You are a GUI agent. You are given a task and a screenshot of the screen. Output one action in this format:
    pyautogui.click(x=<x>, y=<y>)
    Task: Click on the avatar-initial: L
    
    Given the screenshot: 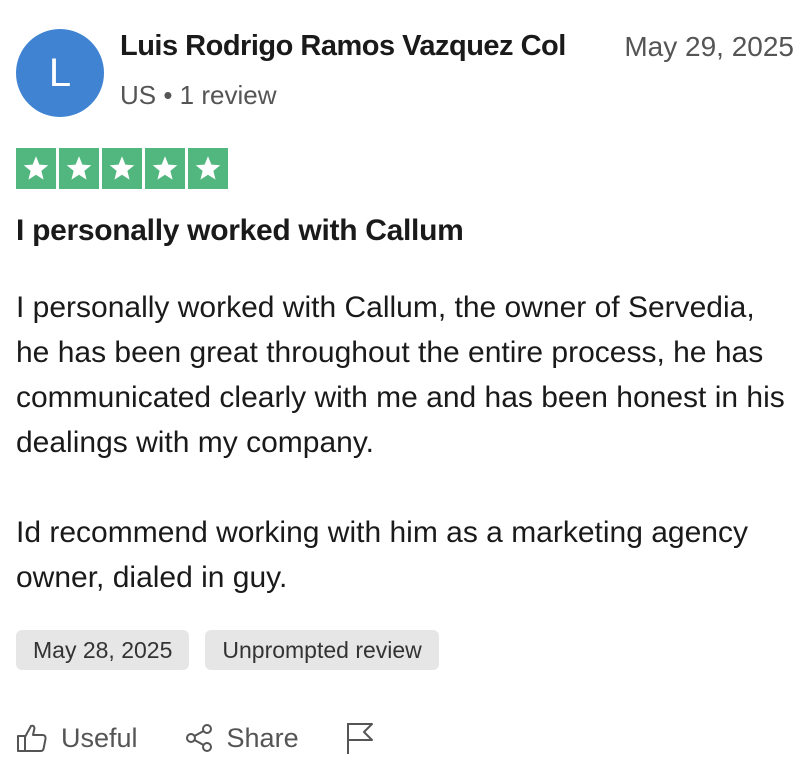 What is the action you would take?
    pyautogui.click(x=60, y=72)
    